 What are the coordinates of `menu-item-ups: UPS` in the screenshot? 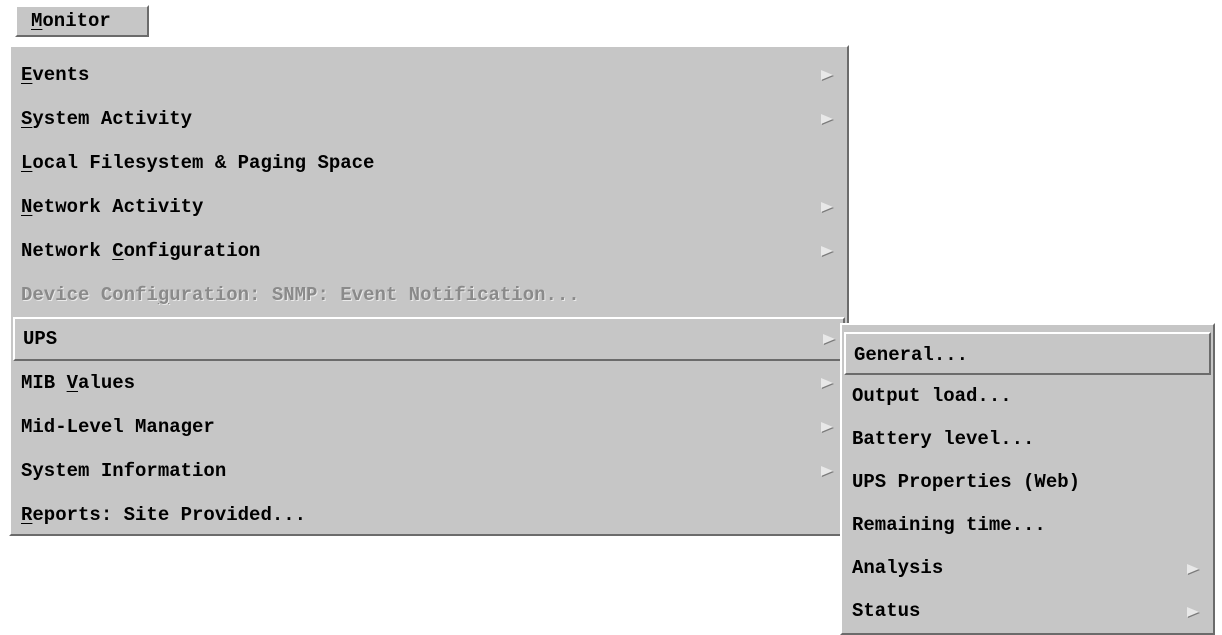 It's located at (429, 339).